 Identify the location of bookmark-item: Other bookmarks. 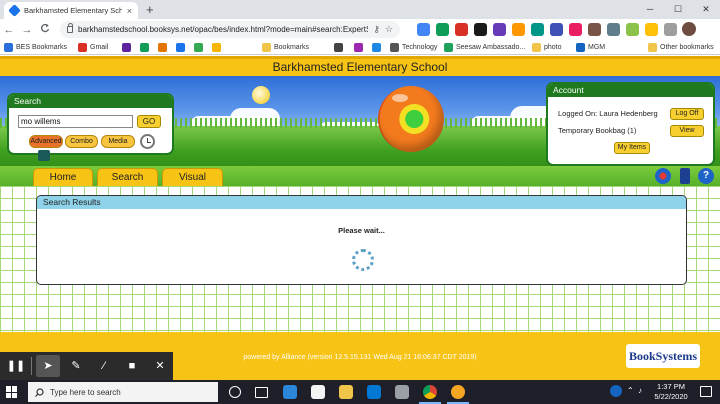
(681, 47).